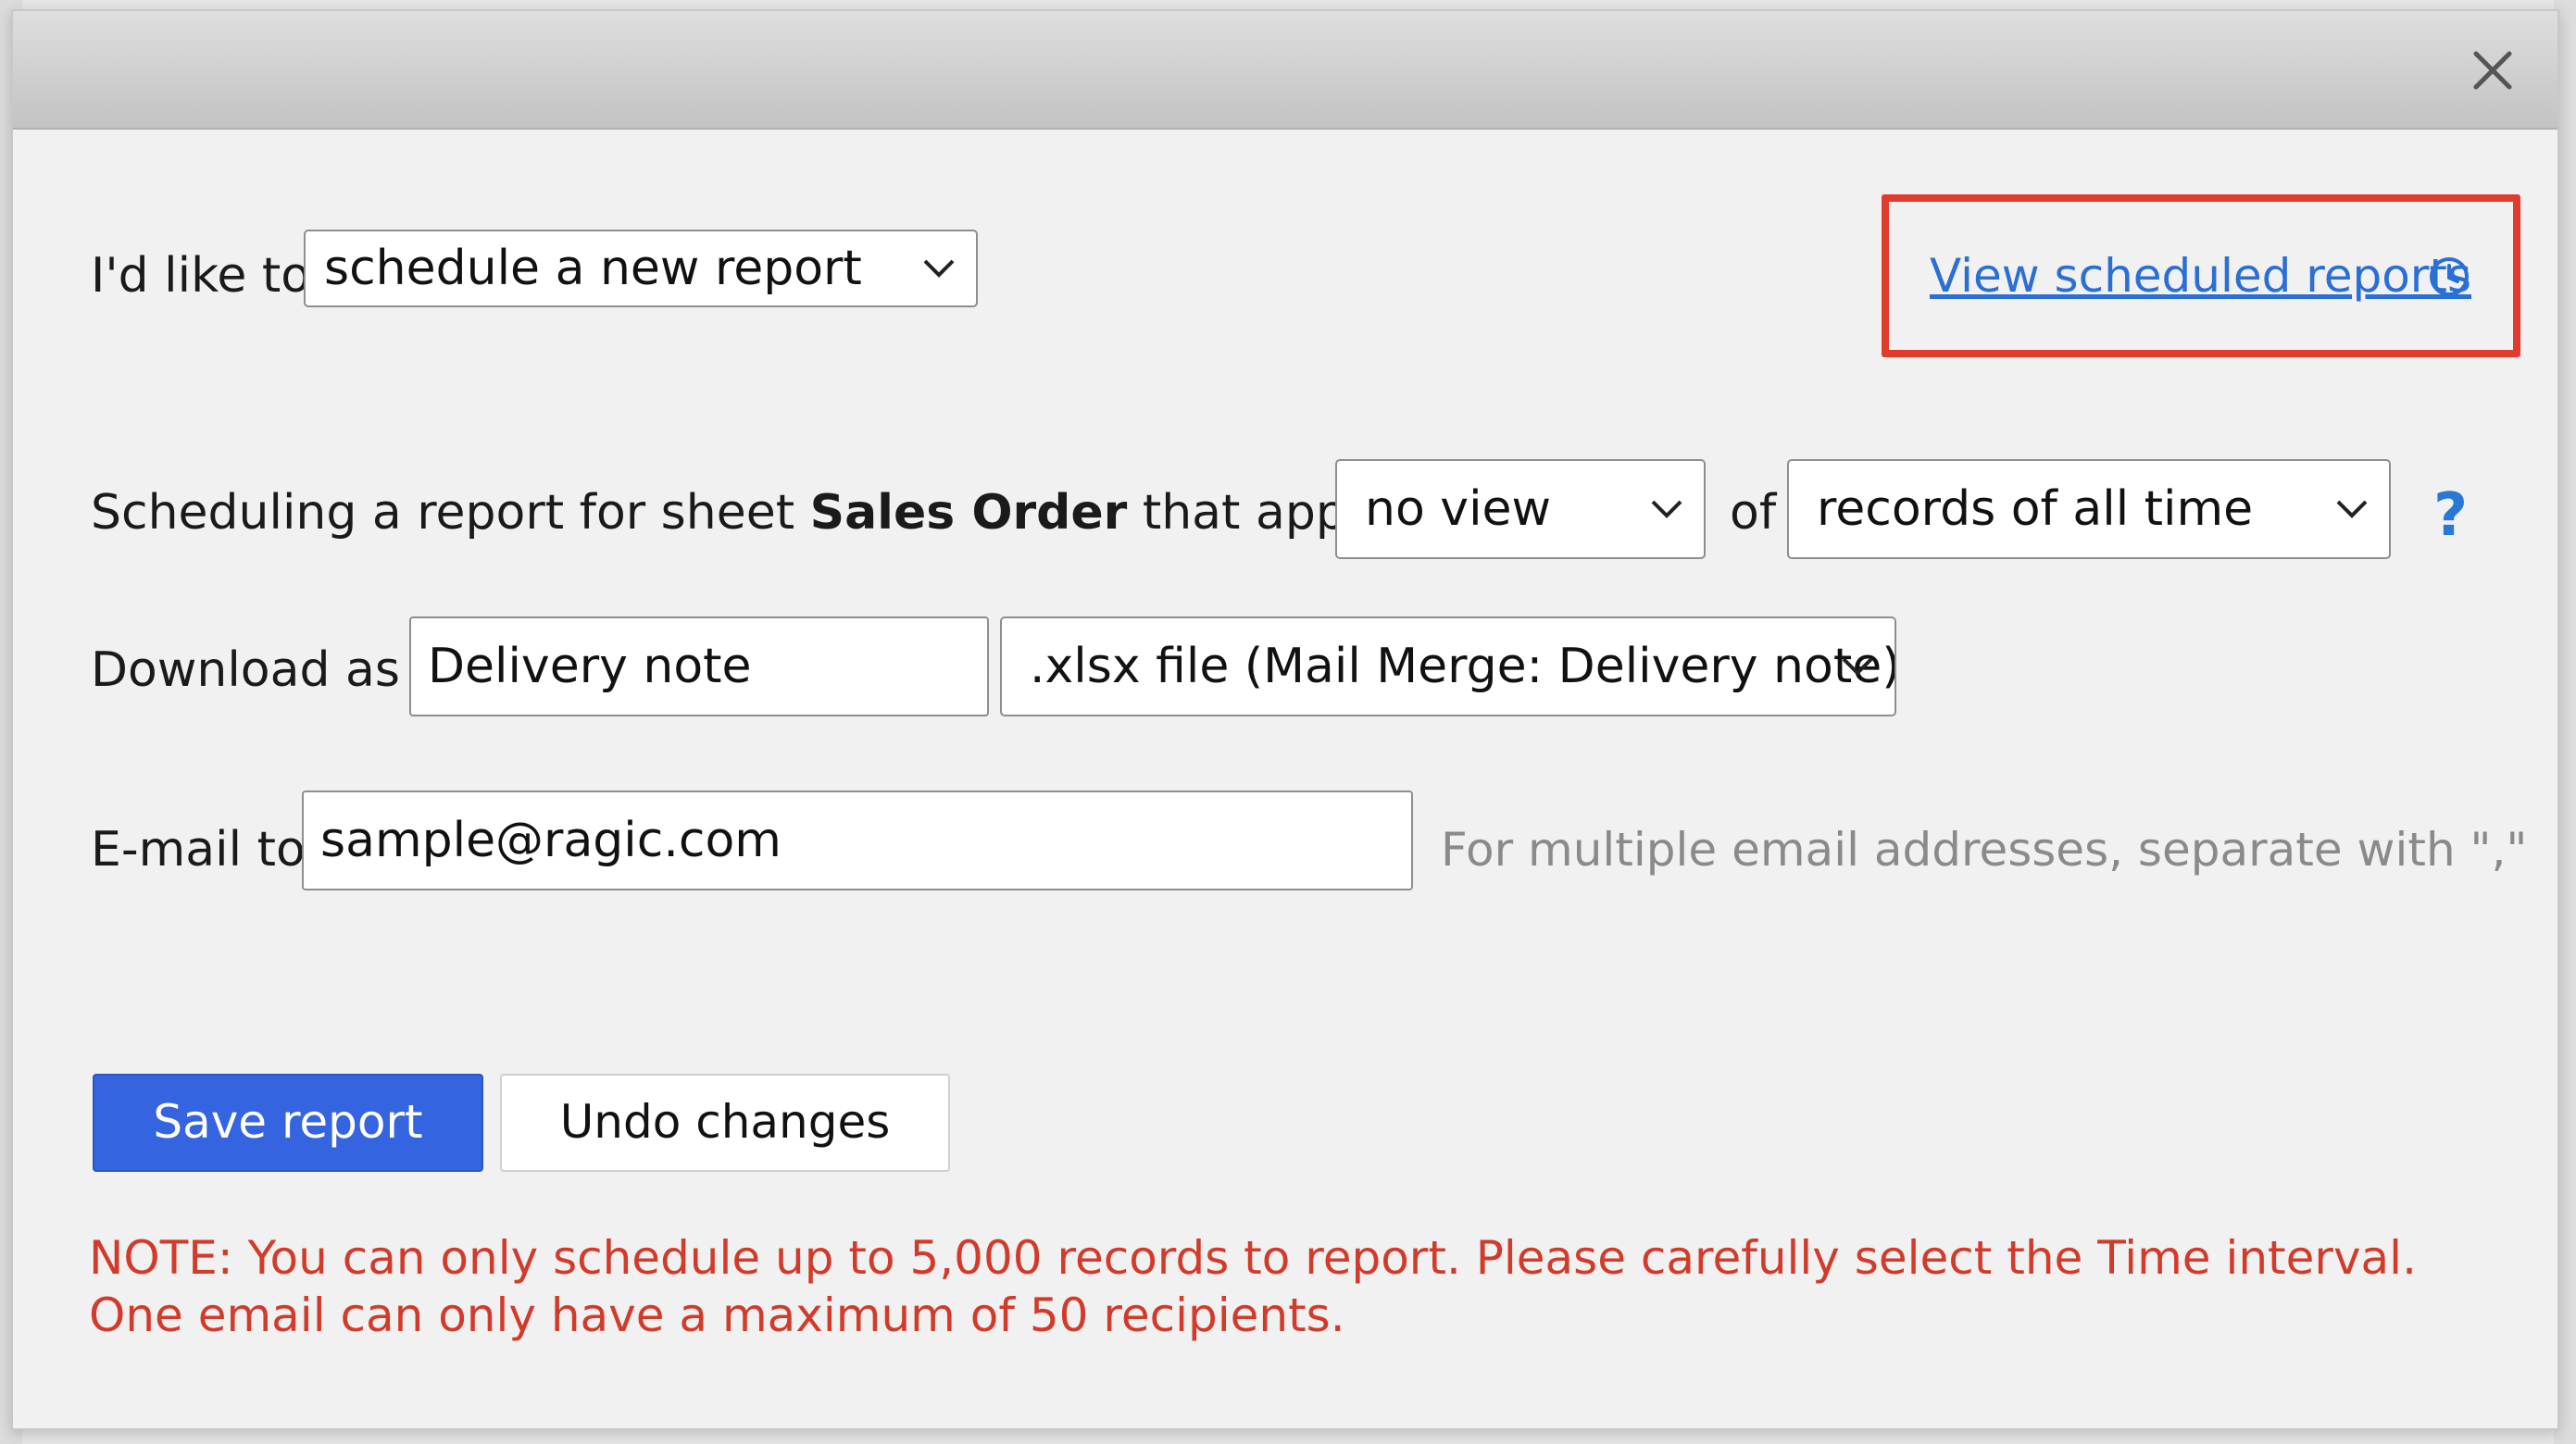 Image resolution: width=2576 pixels, height=1444 pixels. Describe the element at coordinates (1463, 666) in the screenshot. I see `format-select-value: .xlsx file (Mail Merge: Delivery note)` at that location.